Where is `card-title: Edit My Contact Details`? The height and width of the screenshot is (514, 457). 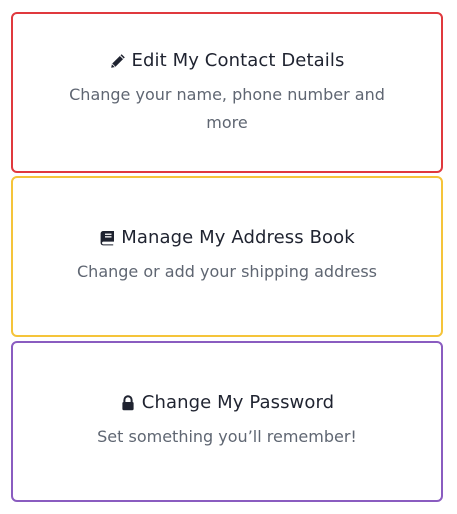 card-title: Edit My Contact Details is located at coordinates (227, 60).